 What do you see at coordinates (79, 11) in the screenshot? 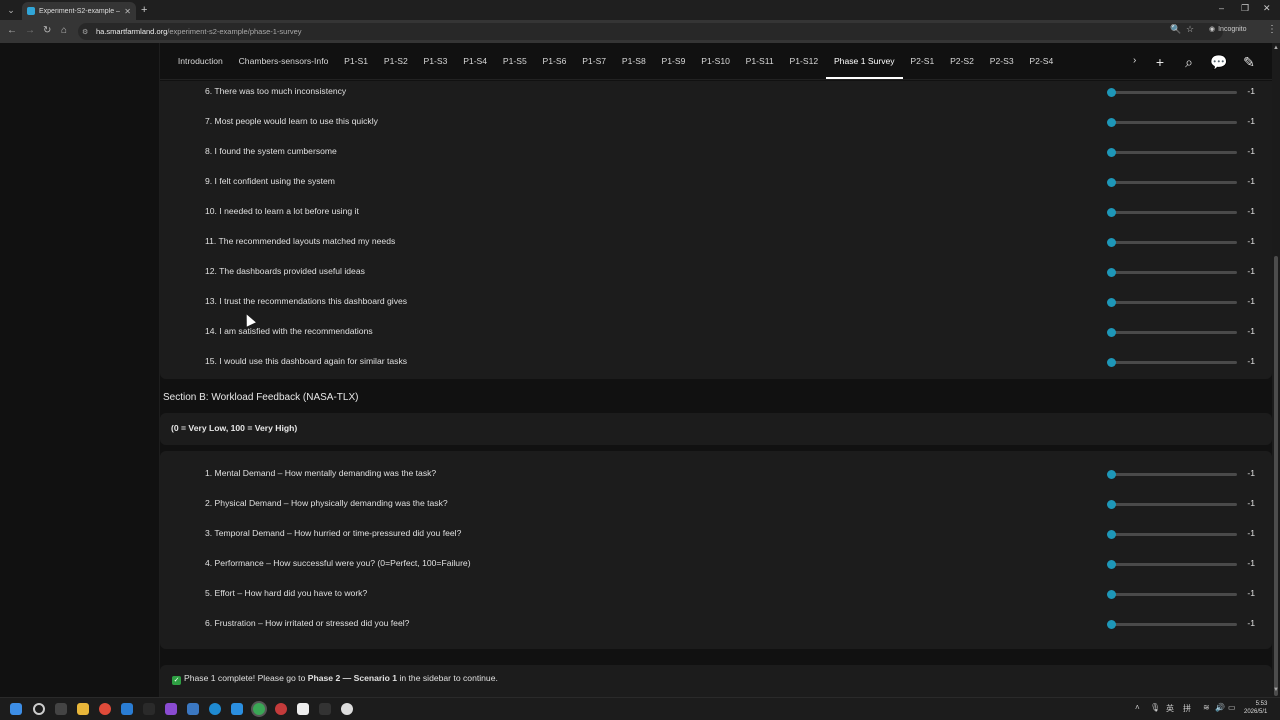
I see `browser-tab: Experiment-S2-example – H ✕` at bounding box center [79, 11].